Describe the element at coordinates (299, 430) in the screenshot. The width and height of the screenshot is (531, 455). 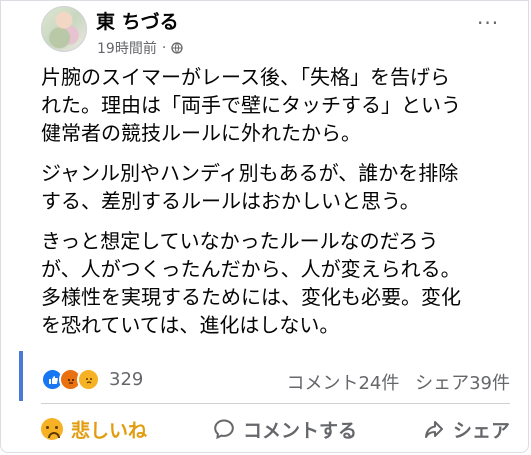
I see `comment-button-label: コメントする` at that location.